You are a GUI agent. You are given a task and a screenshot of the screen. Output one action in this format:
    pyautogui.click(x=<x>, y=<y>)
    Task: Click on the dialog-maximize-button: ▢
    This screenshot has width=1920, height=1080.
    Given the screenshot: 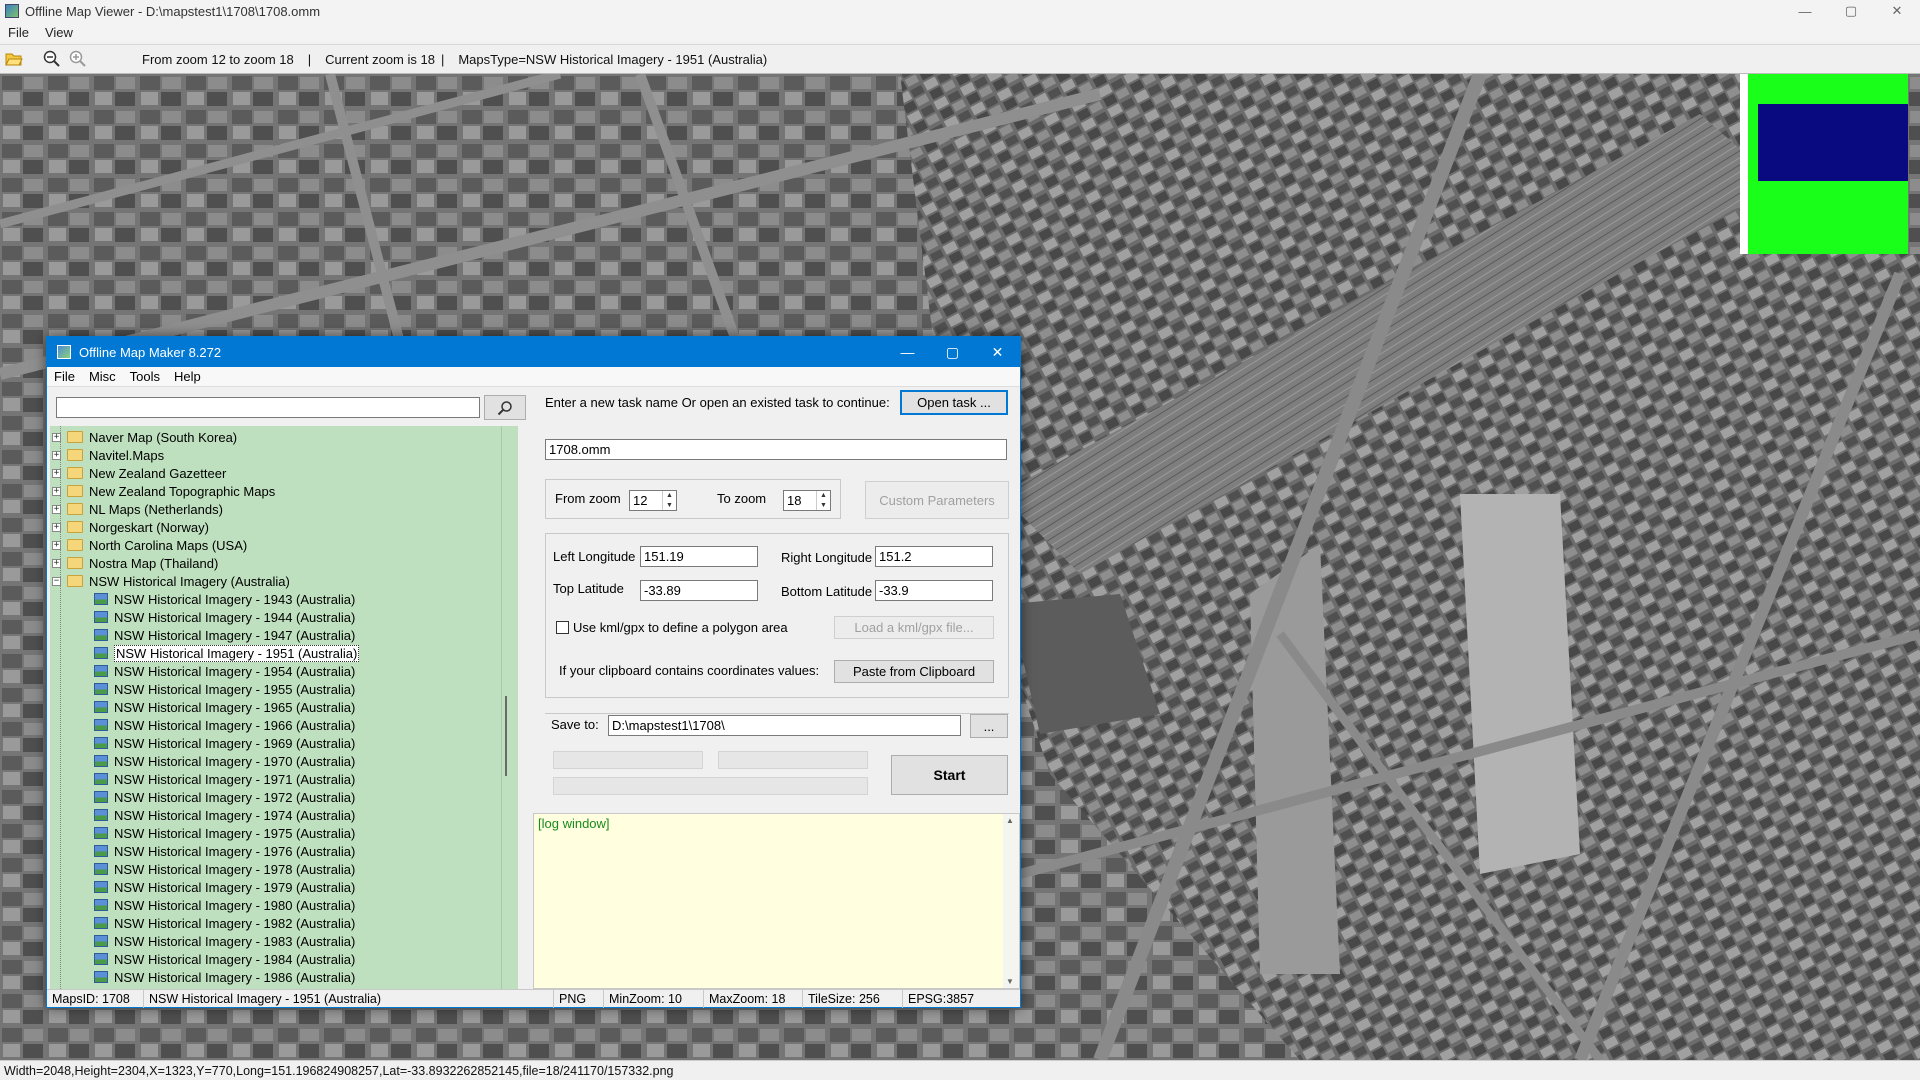 What is the action you would take?
    pyautogui.click(x=952, y=352)
    